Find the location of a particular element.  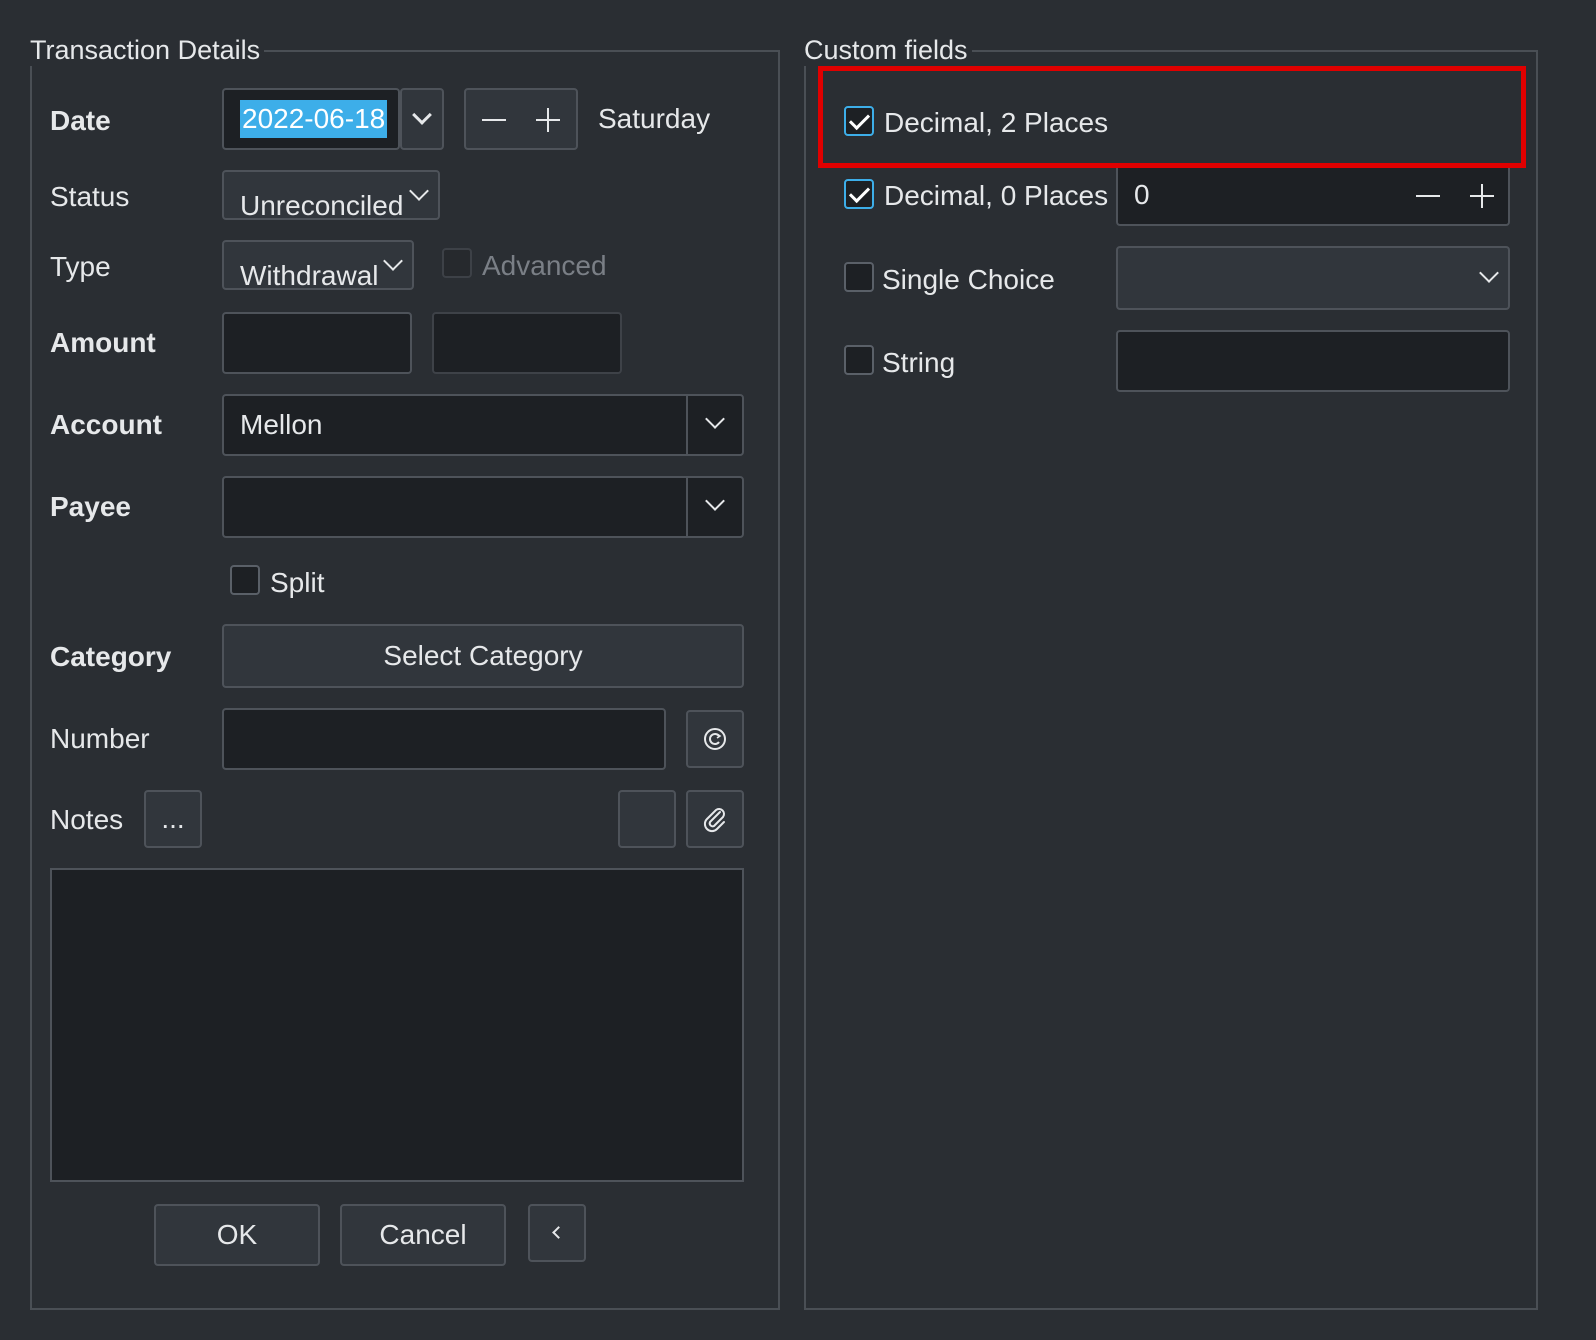

advanced-checkbox is located at coordinates (457, 263).